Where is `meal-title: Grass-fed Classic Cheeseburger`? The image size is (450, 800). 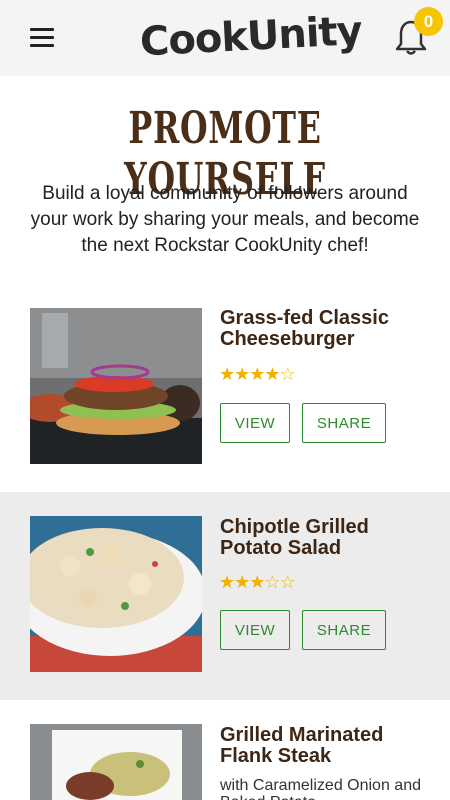 meal-title: Grass-fed Classic Cheeseburger is located at coordinates (325, 329).